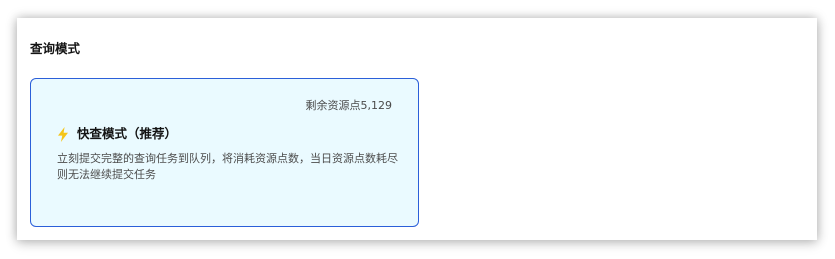 Image resolution: width=835 pixels, height=259 pixels. I want to click on mode-description: 立刻提交完整的查询任务到队列，将消耗资源点数，当日资源点数耗尽则无法继续提交任务, so click(227, 166).